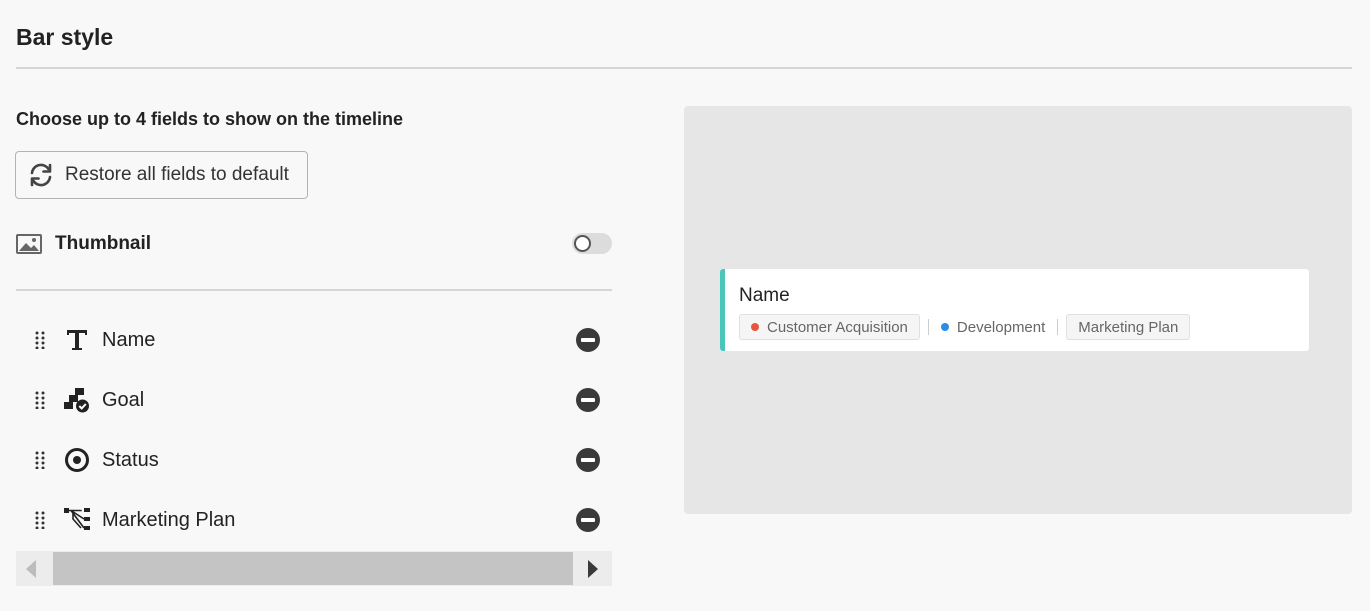 This screenshot has width=1370, height=611. I want to click on tag-label: Development, so click(1001, 327).